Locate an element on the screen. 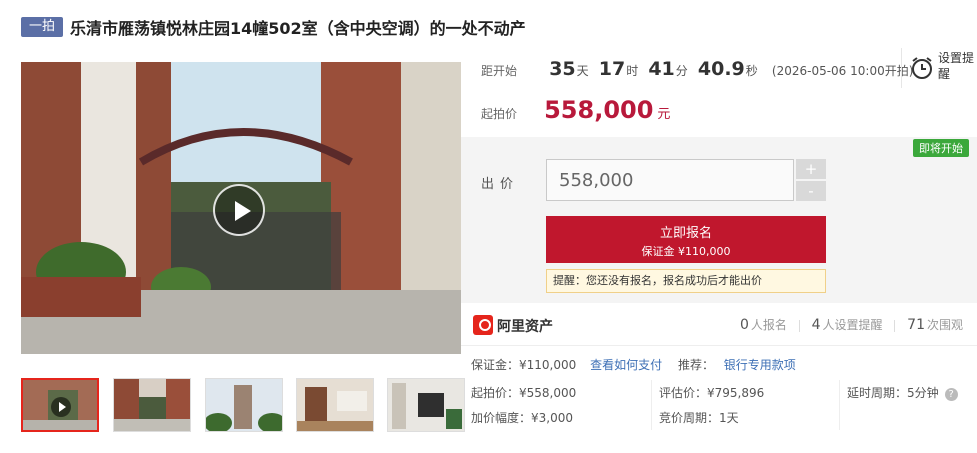 Image resolution: width=977 pixels, height=453 pixels. minutes-unit: 分 is located at coordinates (681, 71).